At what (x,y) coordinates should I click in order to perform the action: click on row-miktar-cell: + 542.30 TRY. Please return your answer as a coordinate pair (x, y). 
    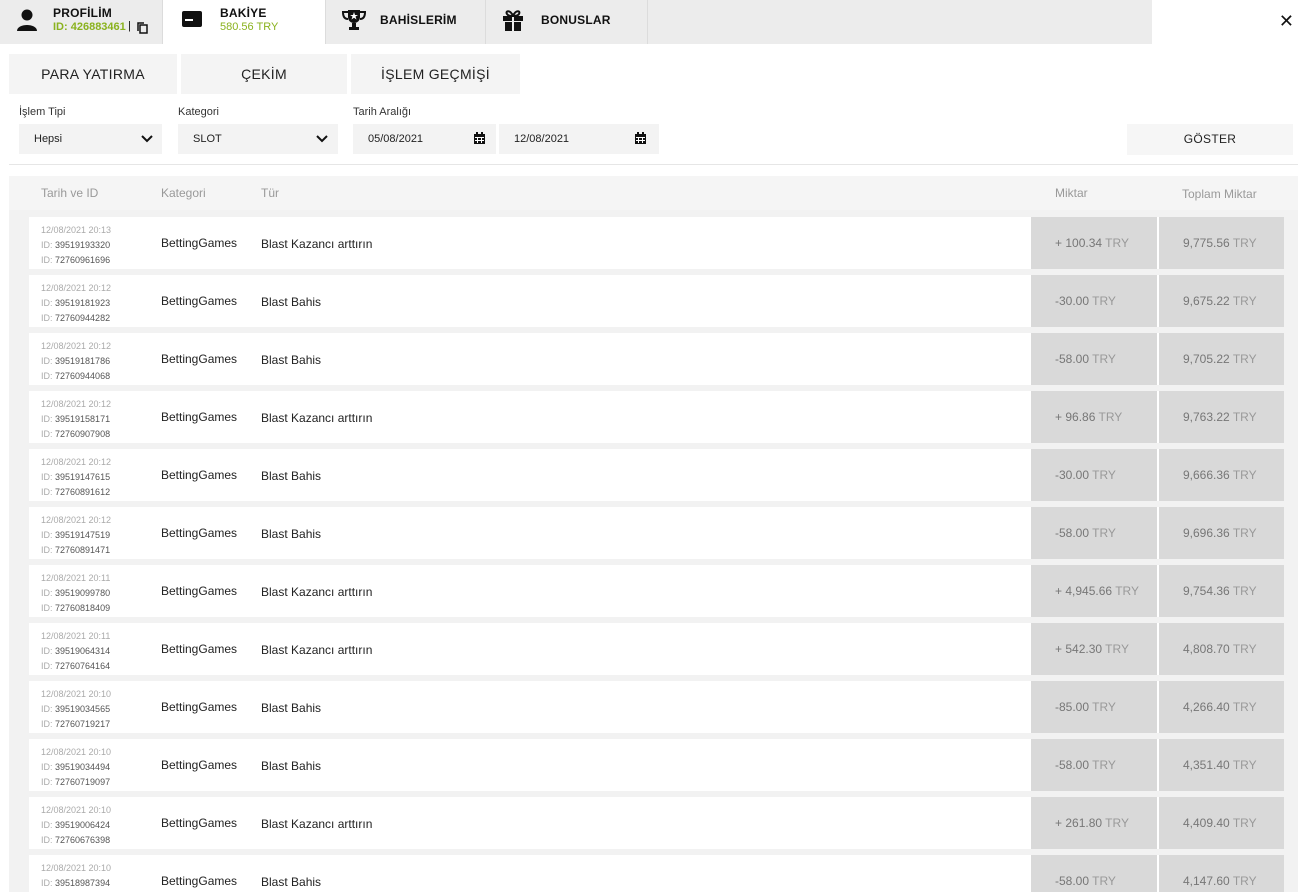
    Looking at the image, I should click on (1094, 649).